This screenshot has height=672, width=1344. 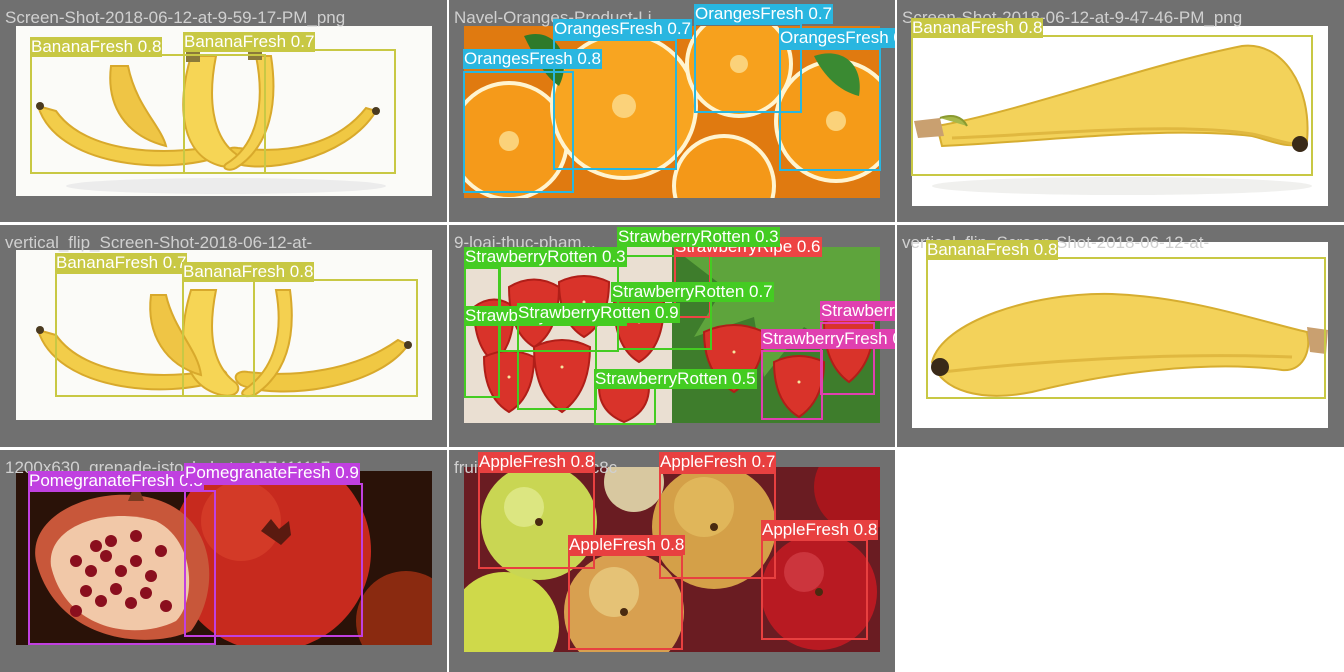 What do you see at coordinates (837, 38) in the screenshot?
I see `detection-label: OrangesFresh 0.9` at bounding box center [837, 38].